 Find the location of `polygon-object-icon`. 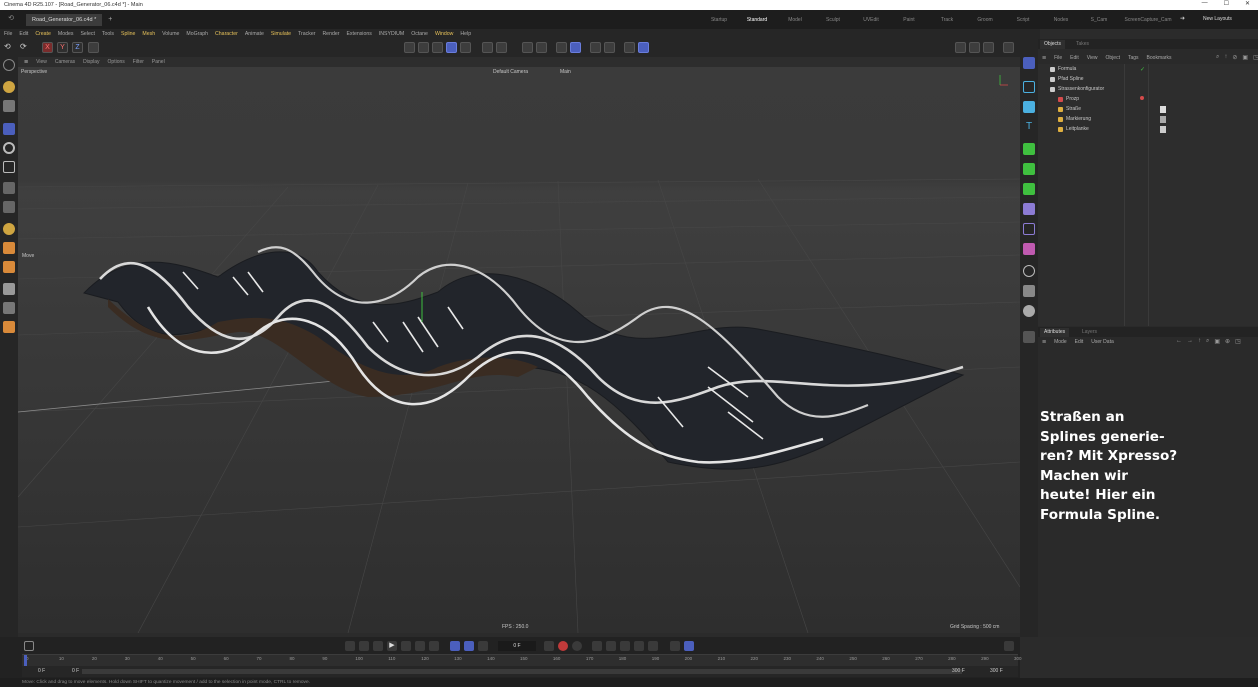

polygon-object-icon is located at coordinates (1029, 107).